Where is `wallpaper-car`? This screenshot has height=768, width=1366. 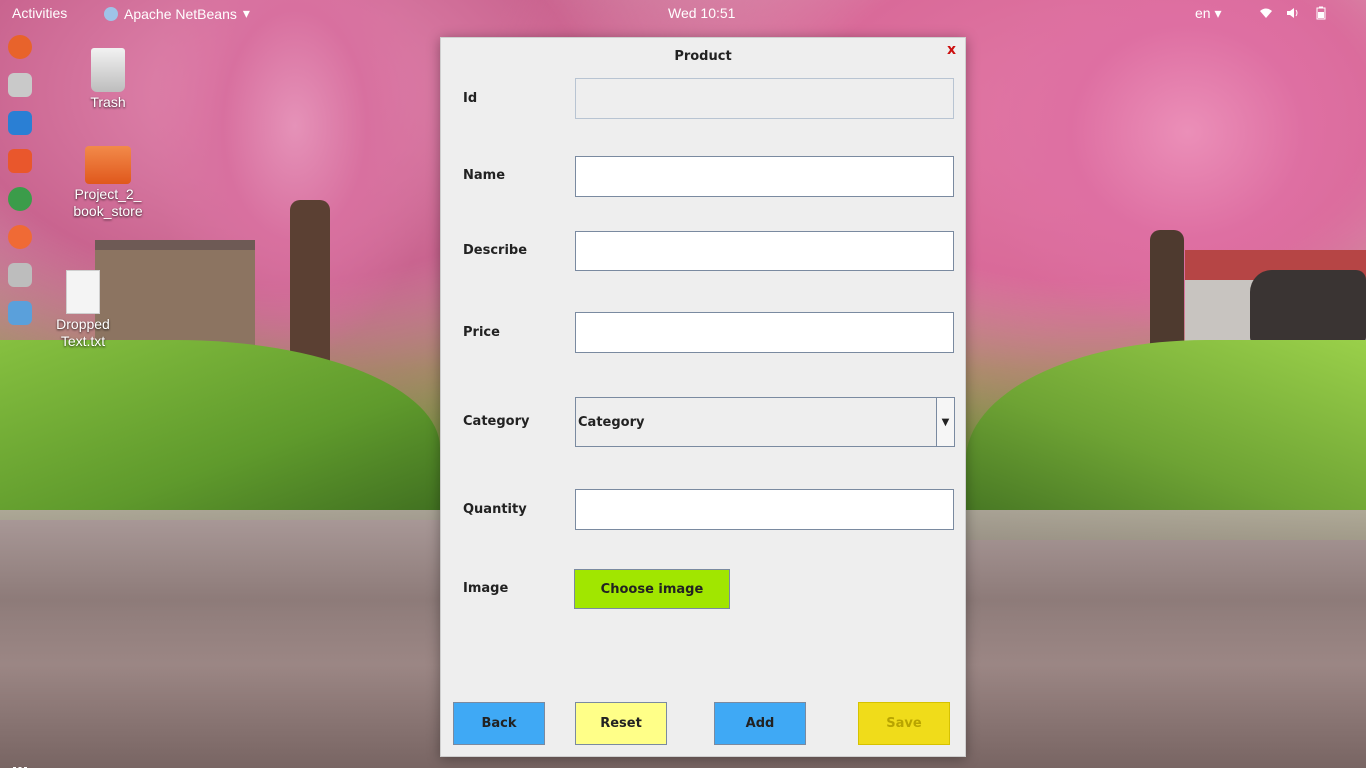 wallpaper-car is located at coordinates (1308, 307).